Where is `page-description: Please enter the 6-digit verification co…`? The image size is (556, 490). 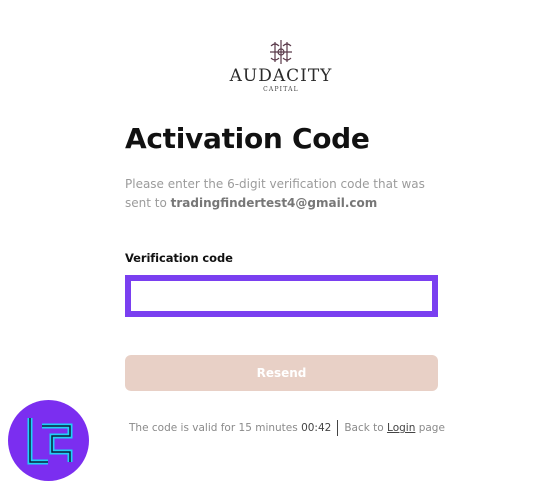
page-description: Please enter the 6-digit verification co… is located at coordinates (285, 194).